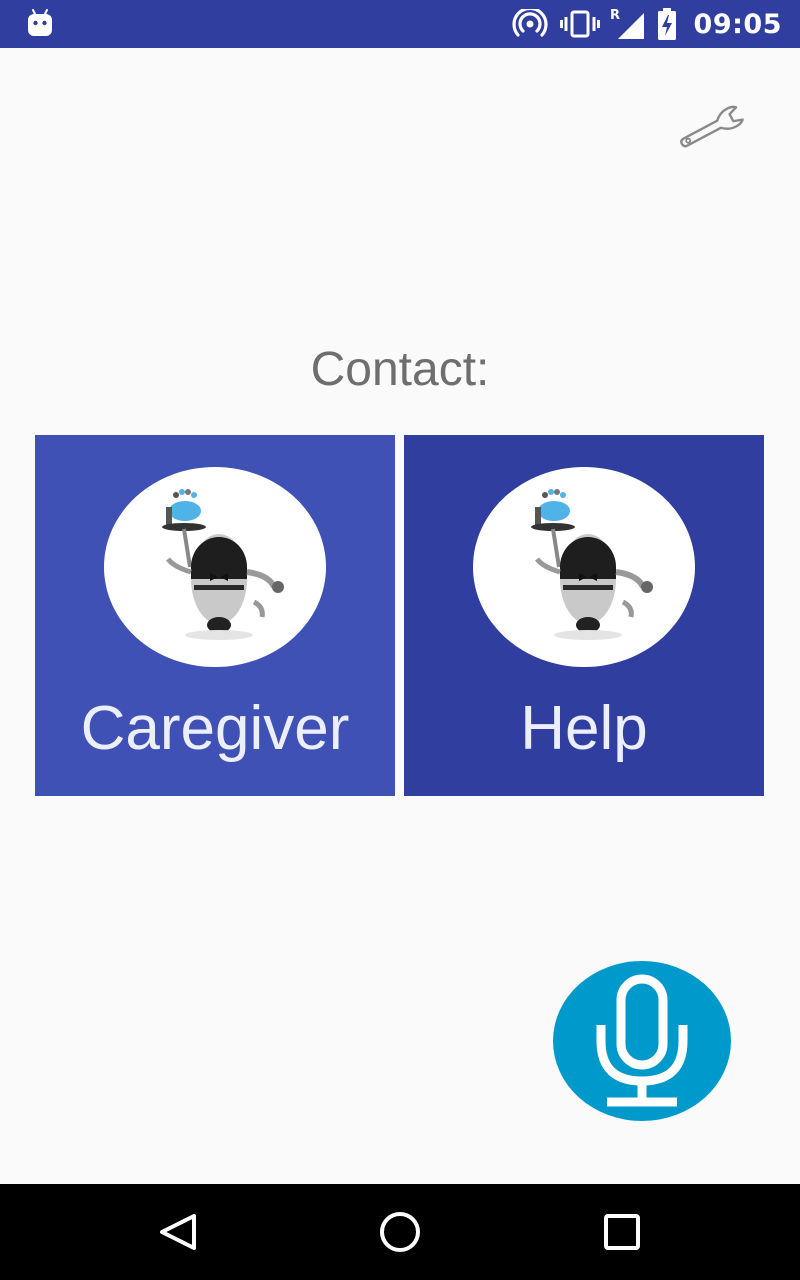  What do you see at coordinates (737, 24) in the screenshot?
I see `status-clock: 09:05` at bounding box center [737, 24].